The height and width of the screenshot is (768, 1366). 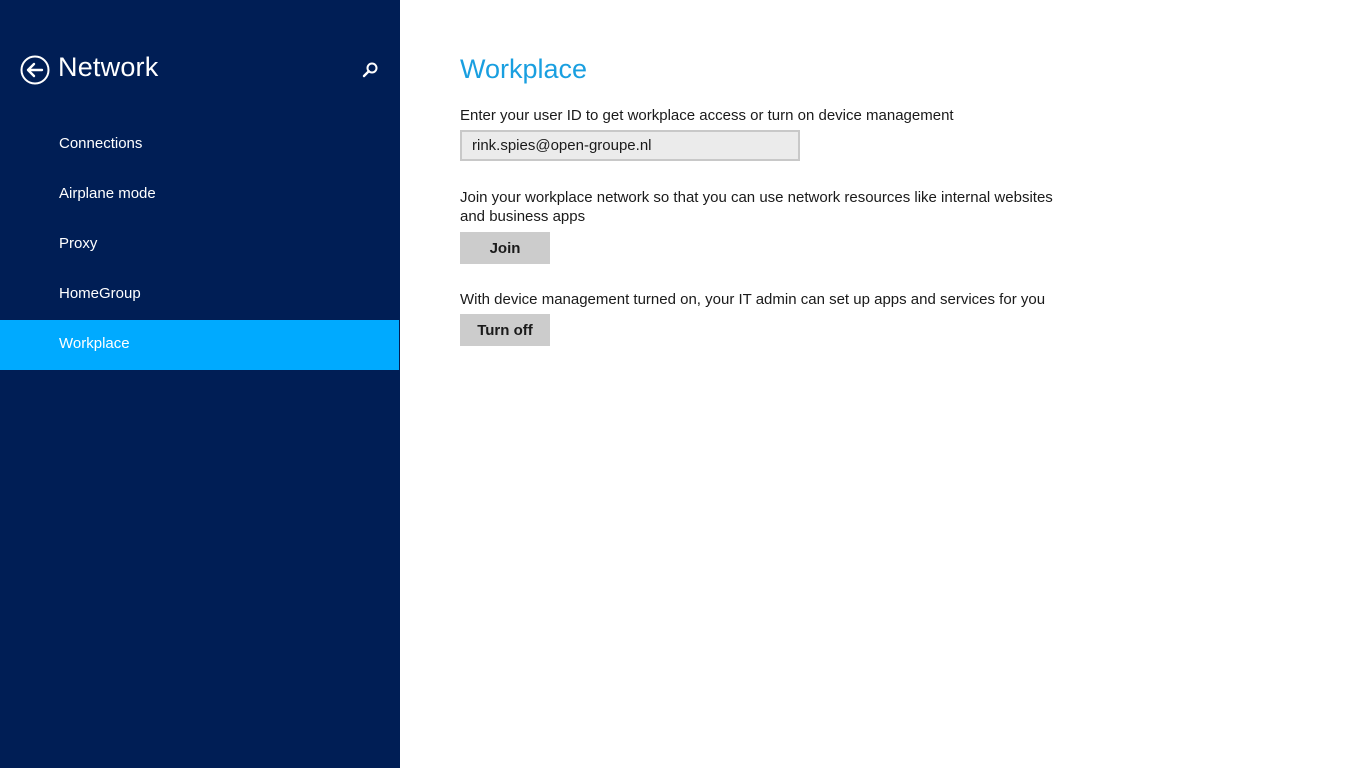 What do you see at coordinates (94, 343) in the screenshot?
I see `sidebar-item-label: Workplace` at bounding box center [94, 343].